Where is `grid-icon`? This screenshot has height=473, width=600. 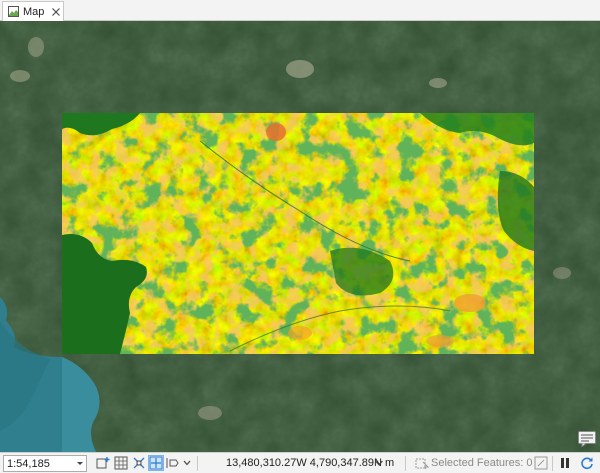
grid-icon is located at coordinates (121, 463).